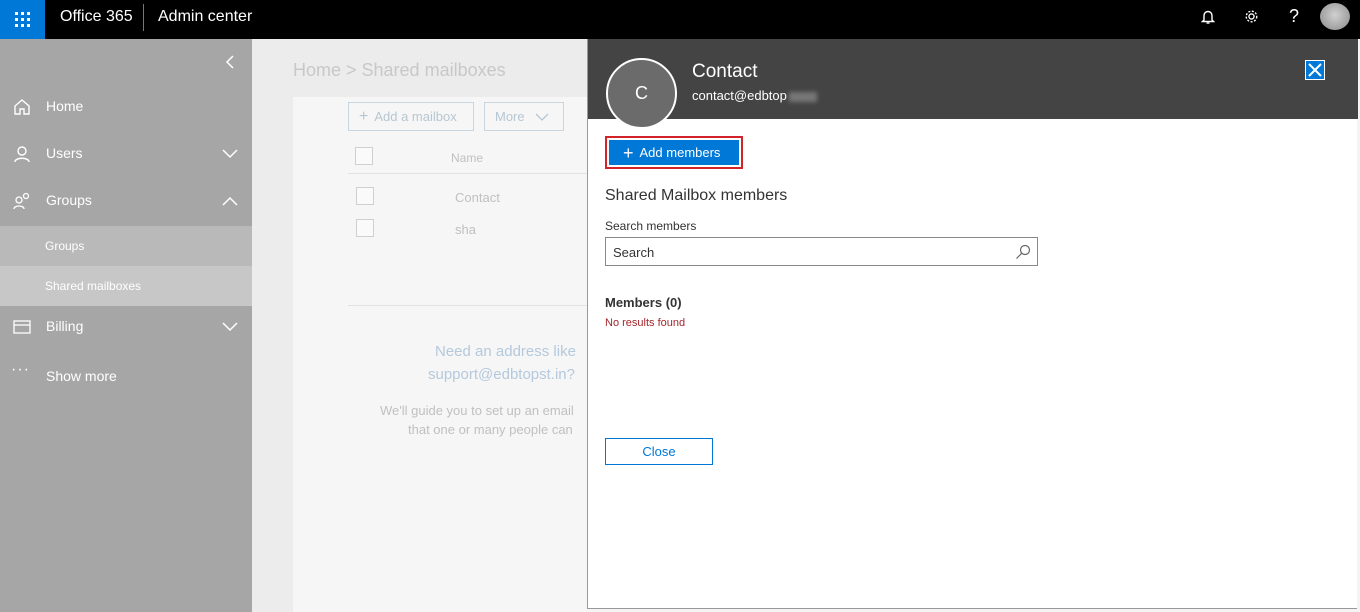 Image resolution: width=1360 pixels, height=612 pixels. Describe the element at coordinates (973, 79) in the screenshot. I see `panel-header: Contact contact@edbtop` at that location.